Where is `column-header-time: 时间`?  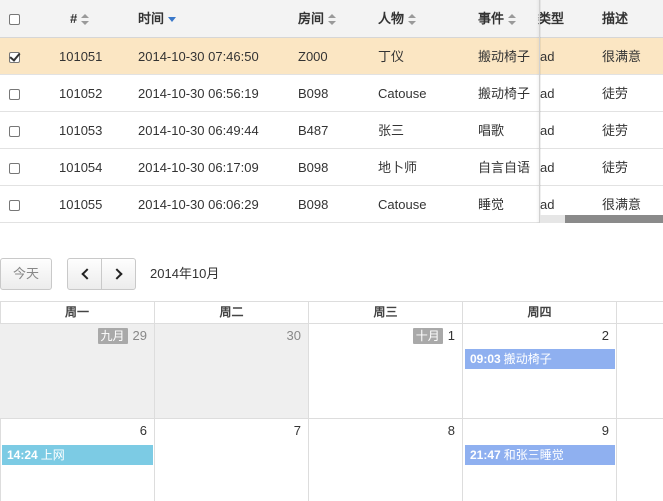
column-header-time: 时间 is located at coordinates (215, 18).